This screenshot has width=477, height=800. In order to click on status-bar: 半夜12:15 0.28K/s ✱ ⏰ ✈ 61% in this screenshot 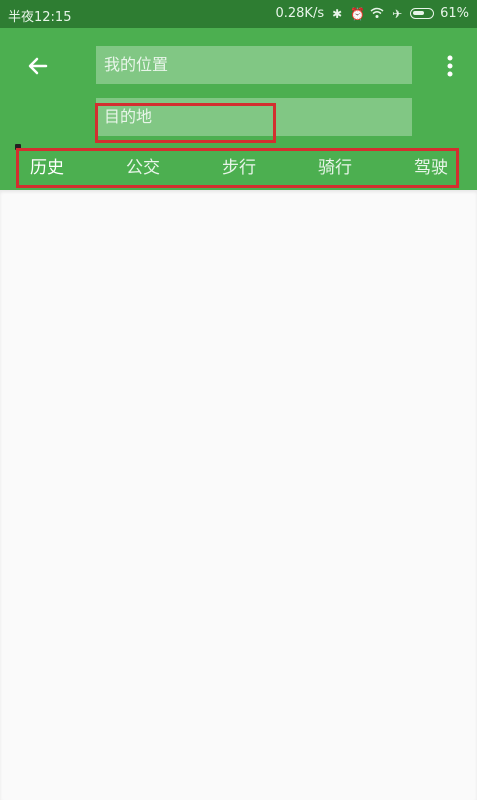, I will do `click(238, 14)`.